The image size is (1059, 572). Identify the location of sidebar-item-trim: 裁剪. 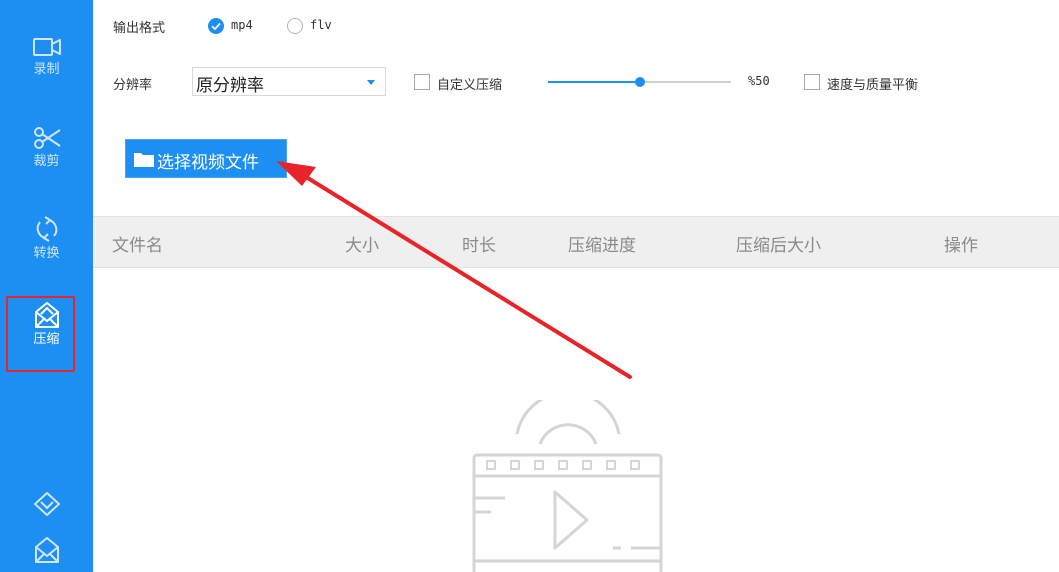
(46, 157).